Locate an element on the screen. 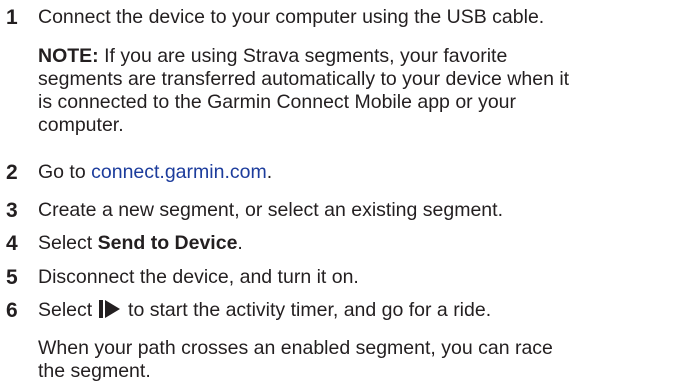 The width and height of the screenshot is (695, 385). result-line: the segment. is located at coordinates (94, 371).